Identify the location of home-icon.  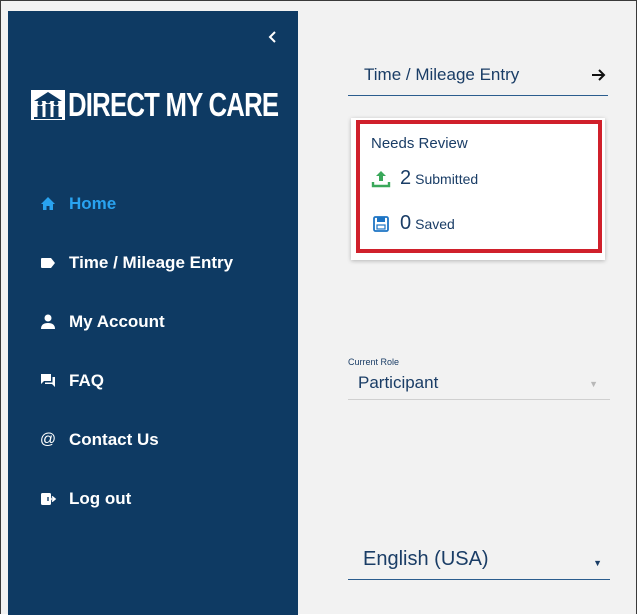
(48, 204).